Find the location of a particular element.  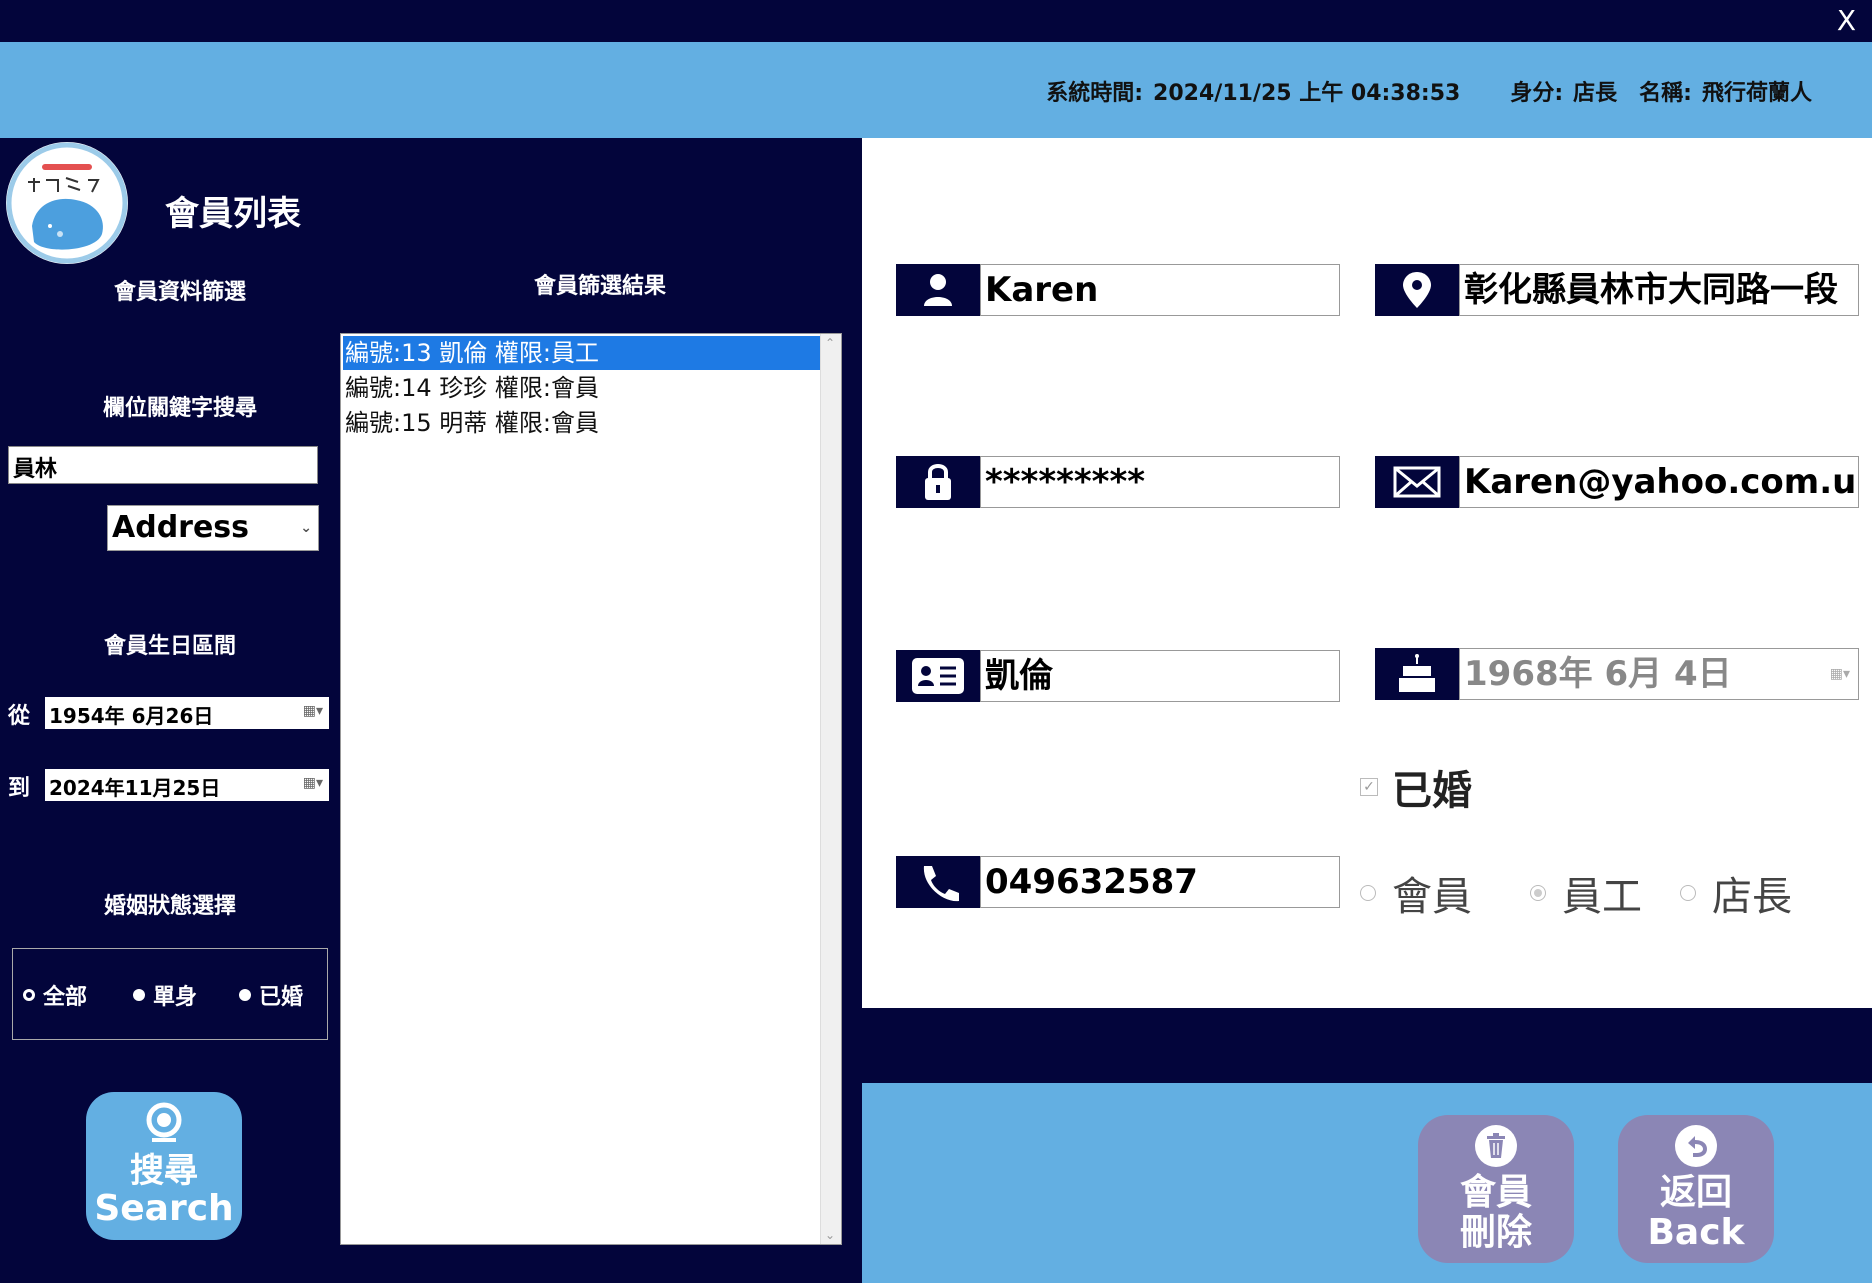

from-label: 從 is located at coordinates (19, 716).